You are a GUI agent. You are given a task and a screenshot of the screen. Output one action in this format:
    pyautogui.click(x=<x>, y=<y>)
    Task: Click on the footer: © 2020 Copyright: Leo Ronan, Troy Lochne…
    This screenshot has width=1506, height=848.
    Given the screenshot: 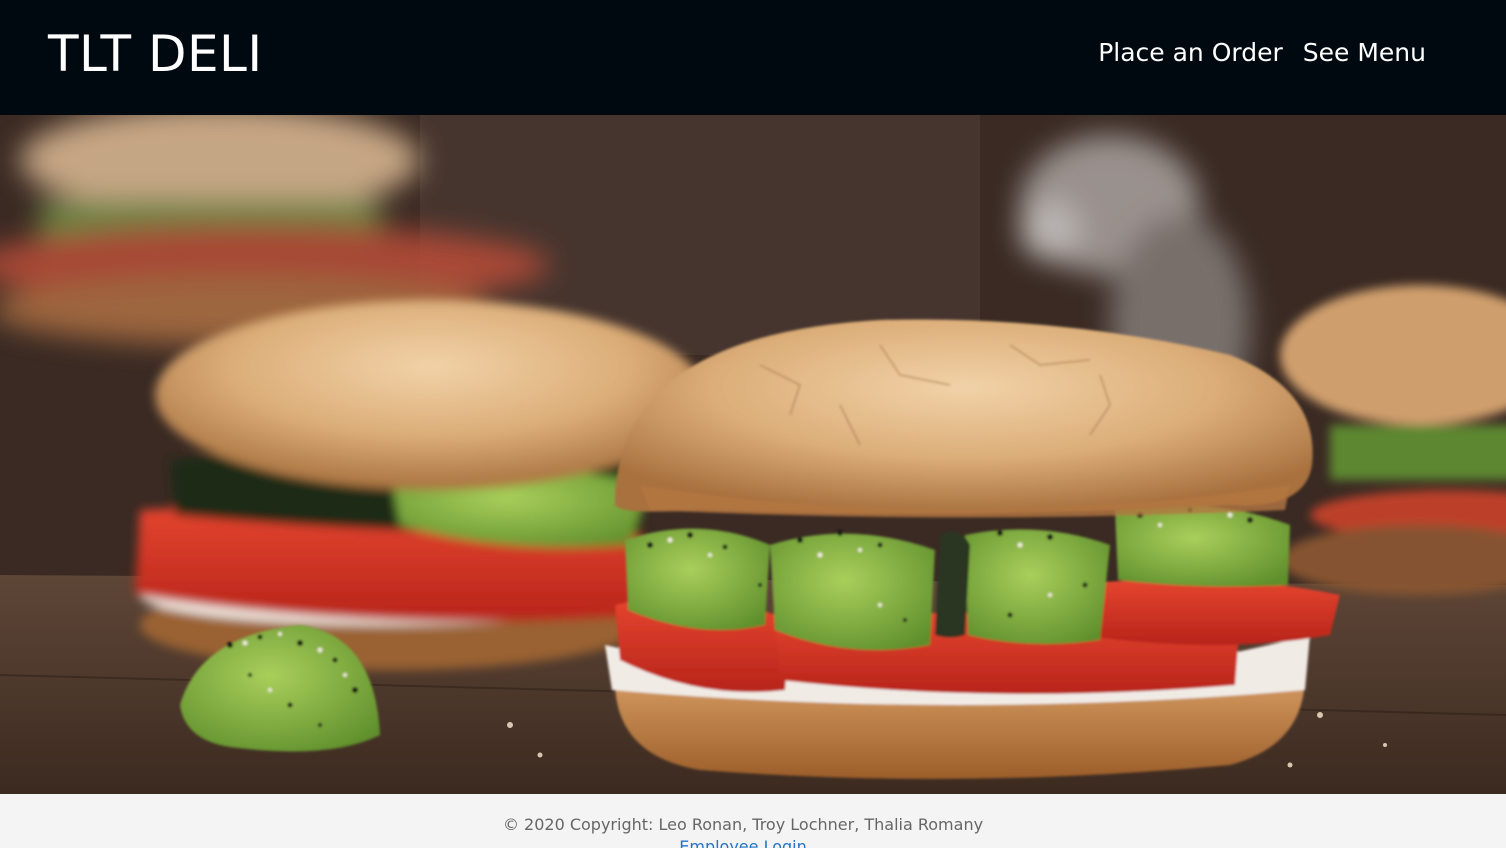 What is the action you would take?
    pyautogui.click(x=753, y=821)
    